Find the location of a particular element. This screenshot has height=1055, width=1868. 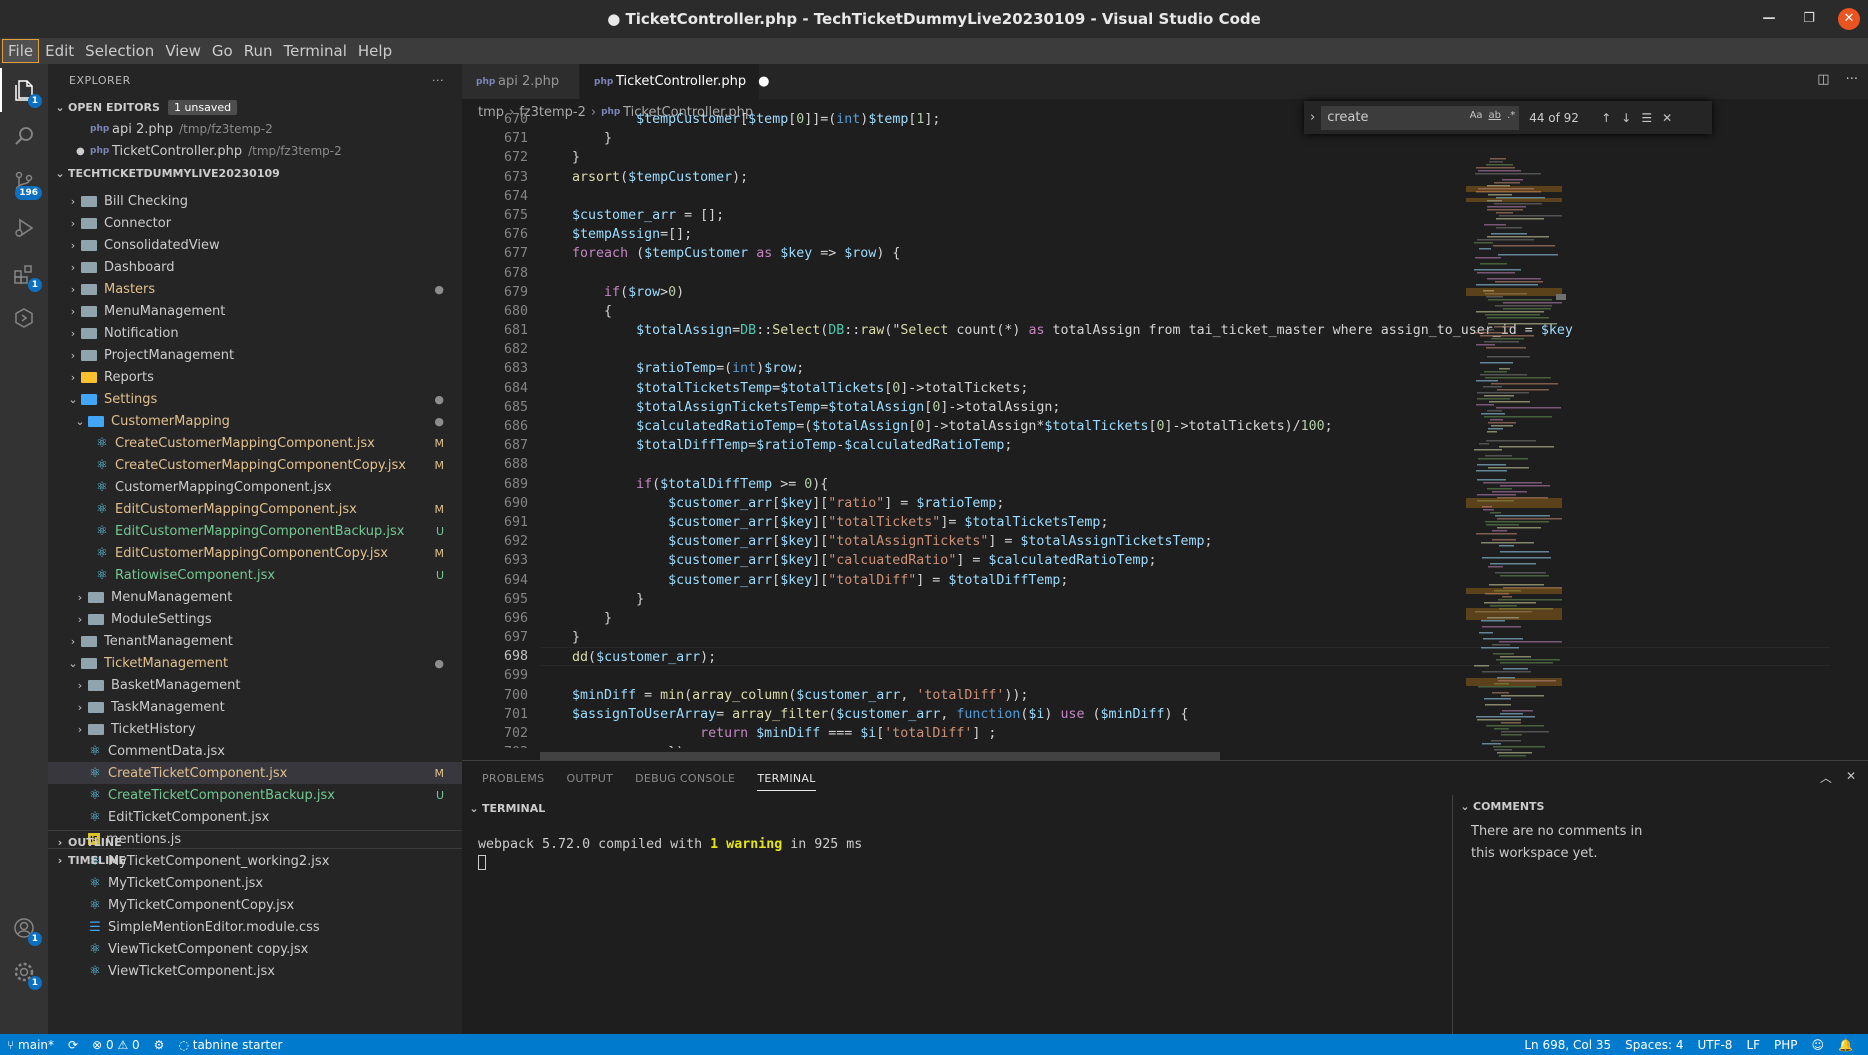

explorer-icon: 1 is located at coordinates (24, 90).